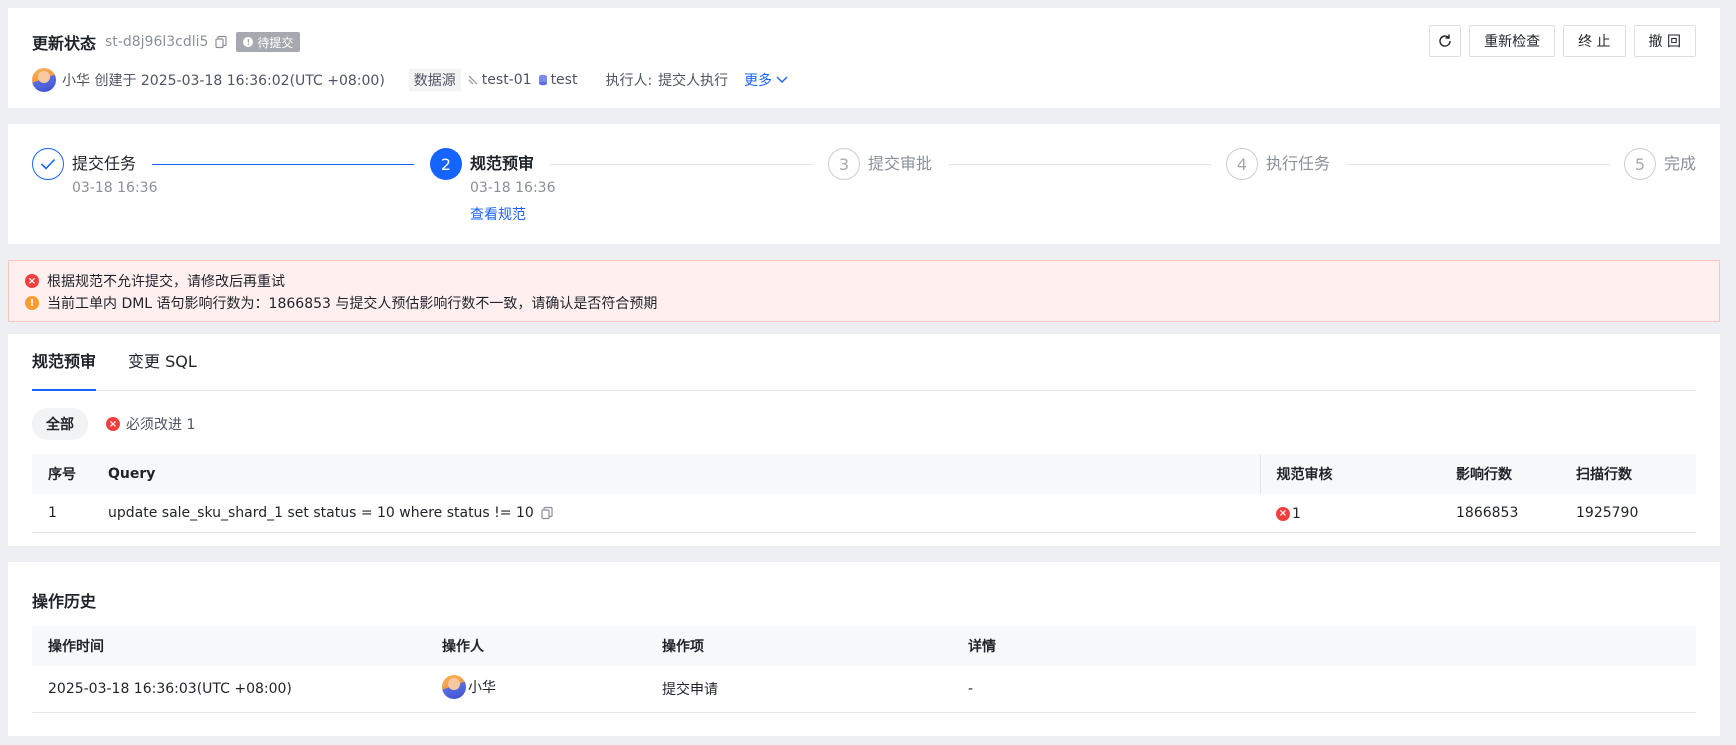  Describe the element at coordinates (1296, 513) in the screenshot. I see `check-count: 1` at that location.